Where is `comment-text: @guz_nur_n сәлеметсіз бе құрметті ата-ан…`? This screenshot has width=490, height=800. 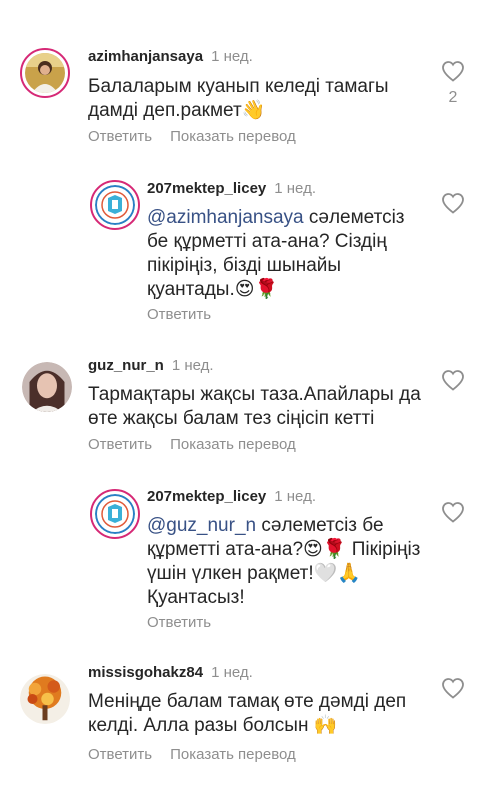
comment-text: @guz_nur_n сәлеметсіз бе құрметті ата-ан… is located at coordinates (289, 562).